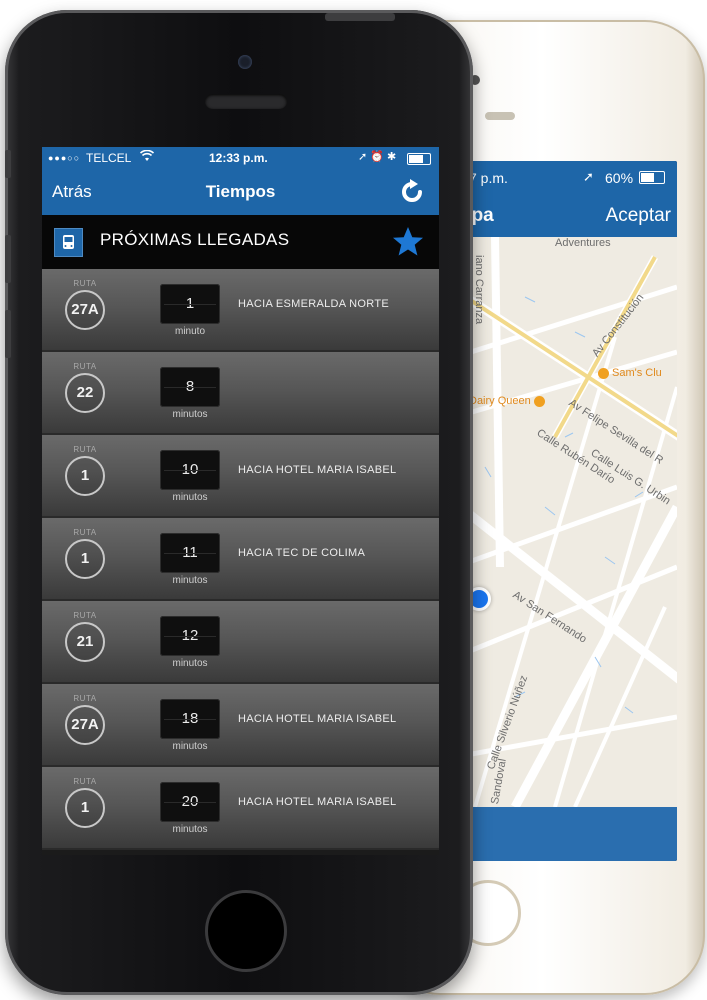  Describe the element at coordinates (302, 553) in the screenshot. I see `arrival-destination: HACIA TEC DE COLIMA` at that location.